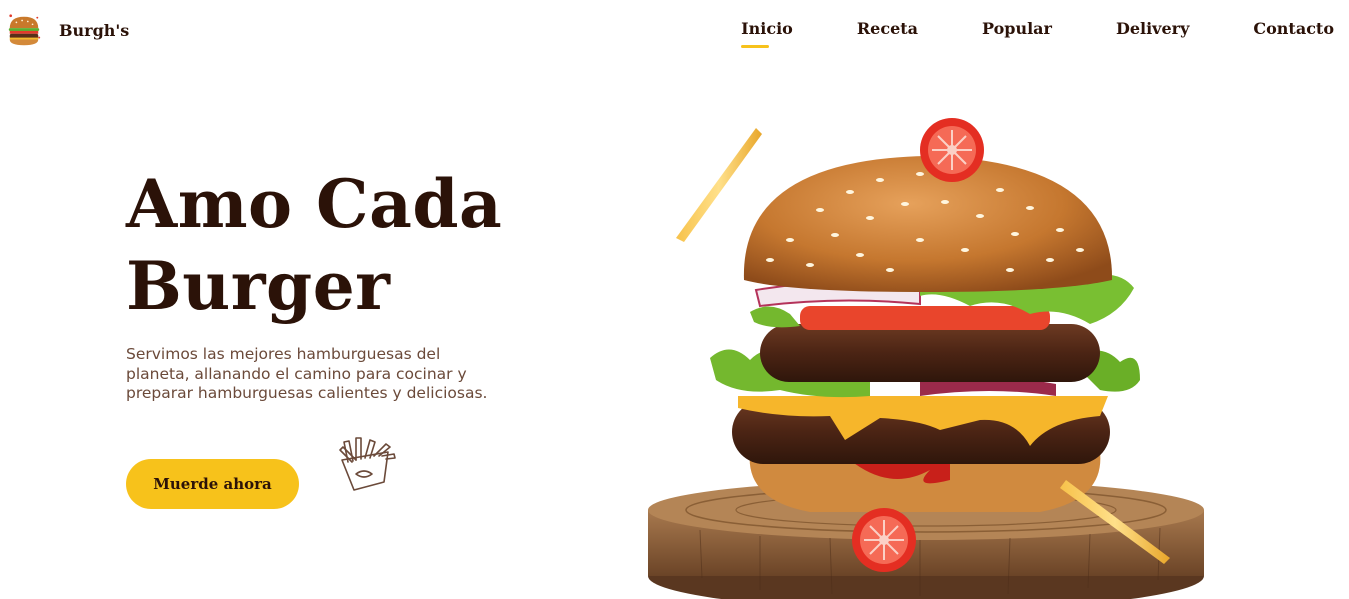 The image size is (1349, 599). What do you see at coordinates (887, 31) in the screenshot?
I see `nav-link-receta: Receta` at bounding box center [887, 31].